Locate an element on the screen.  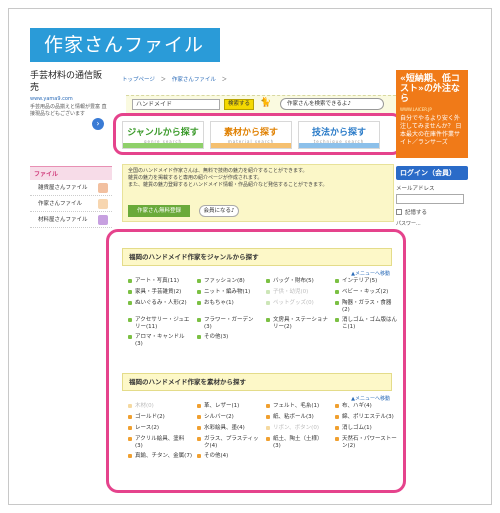
material-item: レース(2) is located at coordinates (160, 429).